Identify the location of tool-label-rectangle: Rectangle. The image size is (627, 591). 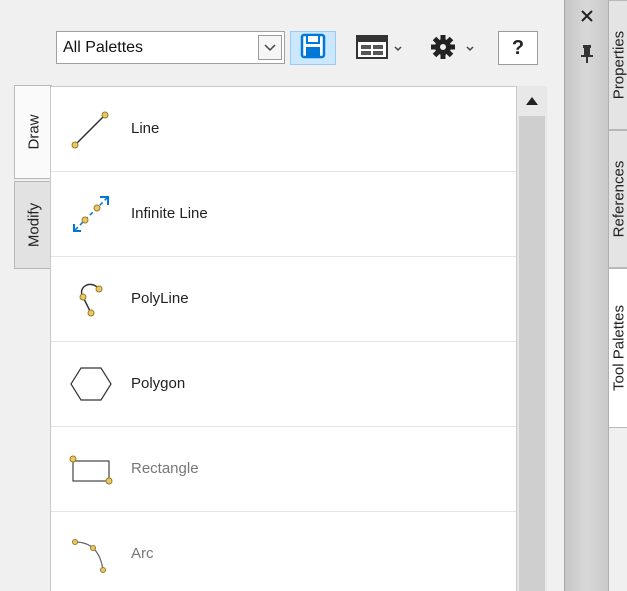
(165, 468).